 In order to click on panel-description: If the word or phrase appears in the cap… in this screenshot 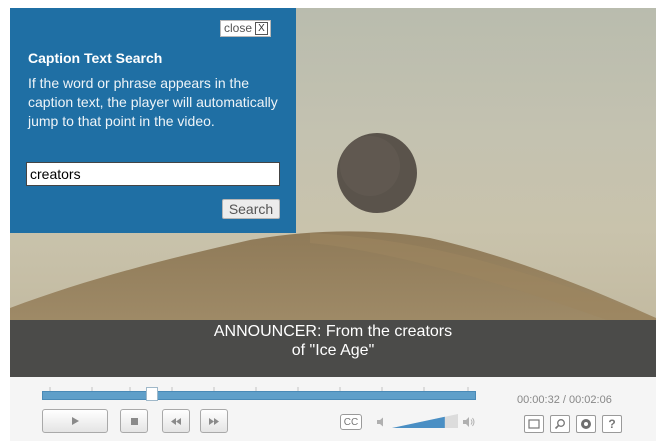, I will do `click(153, 102)`.